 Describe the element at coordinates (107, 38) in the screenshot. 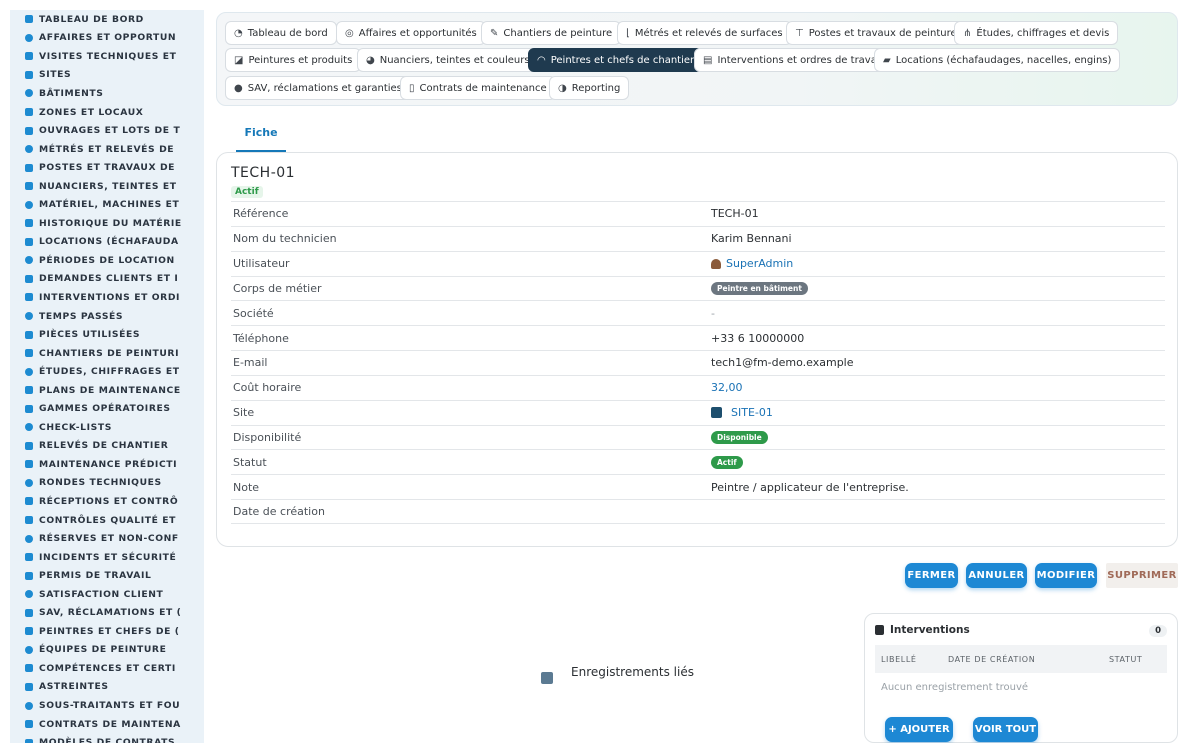

I see `sidebar-item: AFFAIRES ET OPPORTUN` at that location.